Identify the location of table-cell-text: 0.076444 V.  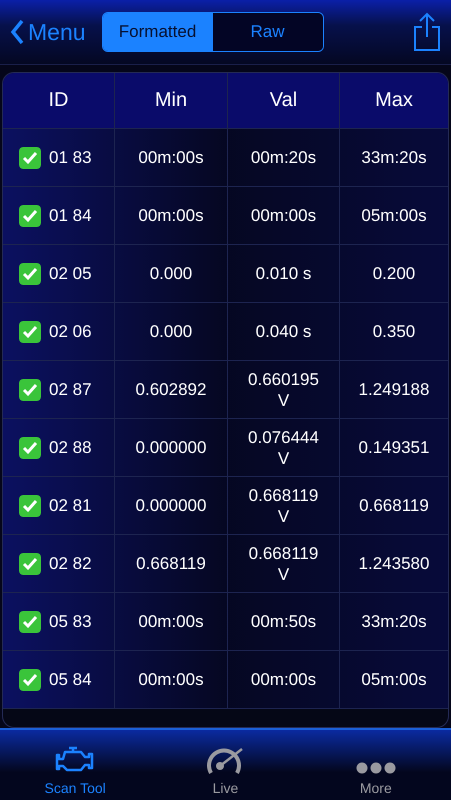
(283, 447).